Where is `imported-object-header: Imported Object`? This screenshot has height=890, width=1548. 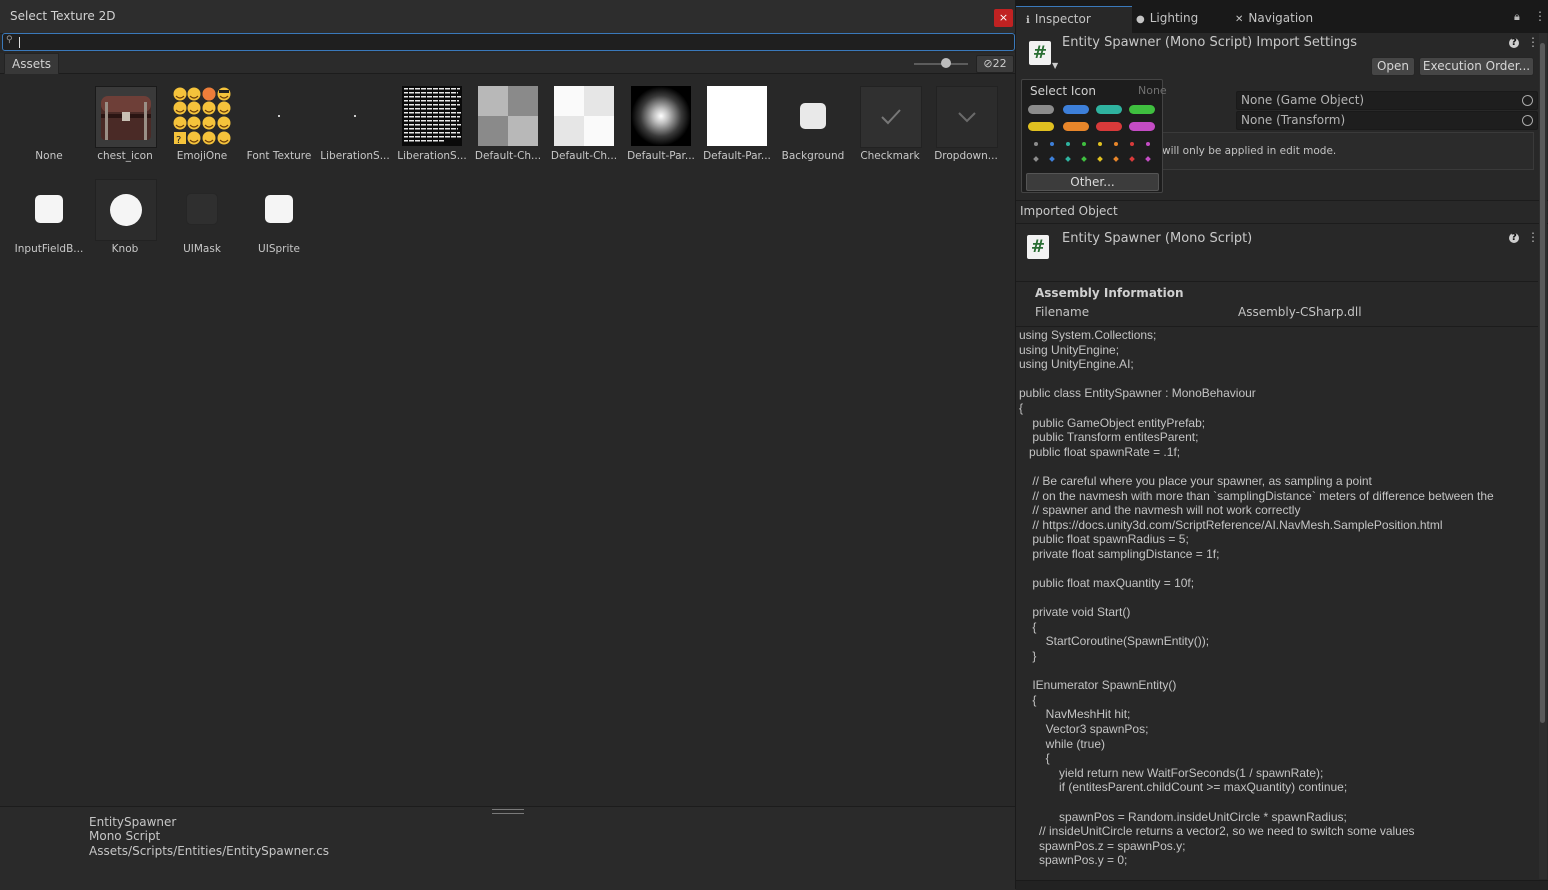
imported-object-header: Imported Object is located at coordinates (1282, 212).